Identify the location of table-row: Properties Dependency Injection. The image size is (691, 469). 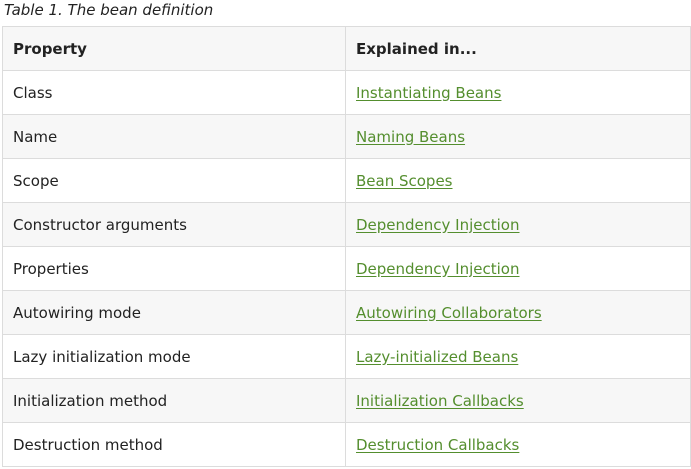
(346, 268).